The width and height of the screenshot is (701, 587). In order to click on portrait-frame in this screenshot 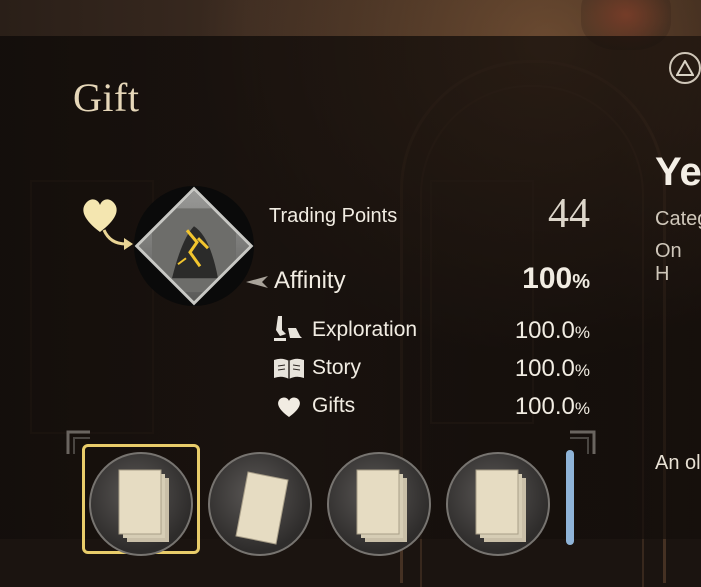, I will do `click(194, 246)`.